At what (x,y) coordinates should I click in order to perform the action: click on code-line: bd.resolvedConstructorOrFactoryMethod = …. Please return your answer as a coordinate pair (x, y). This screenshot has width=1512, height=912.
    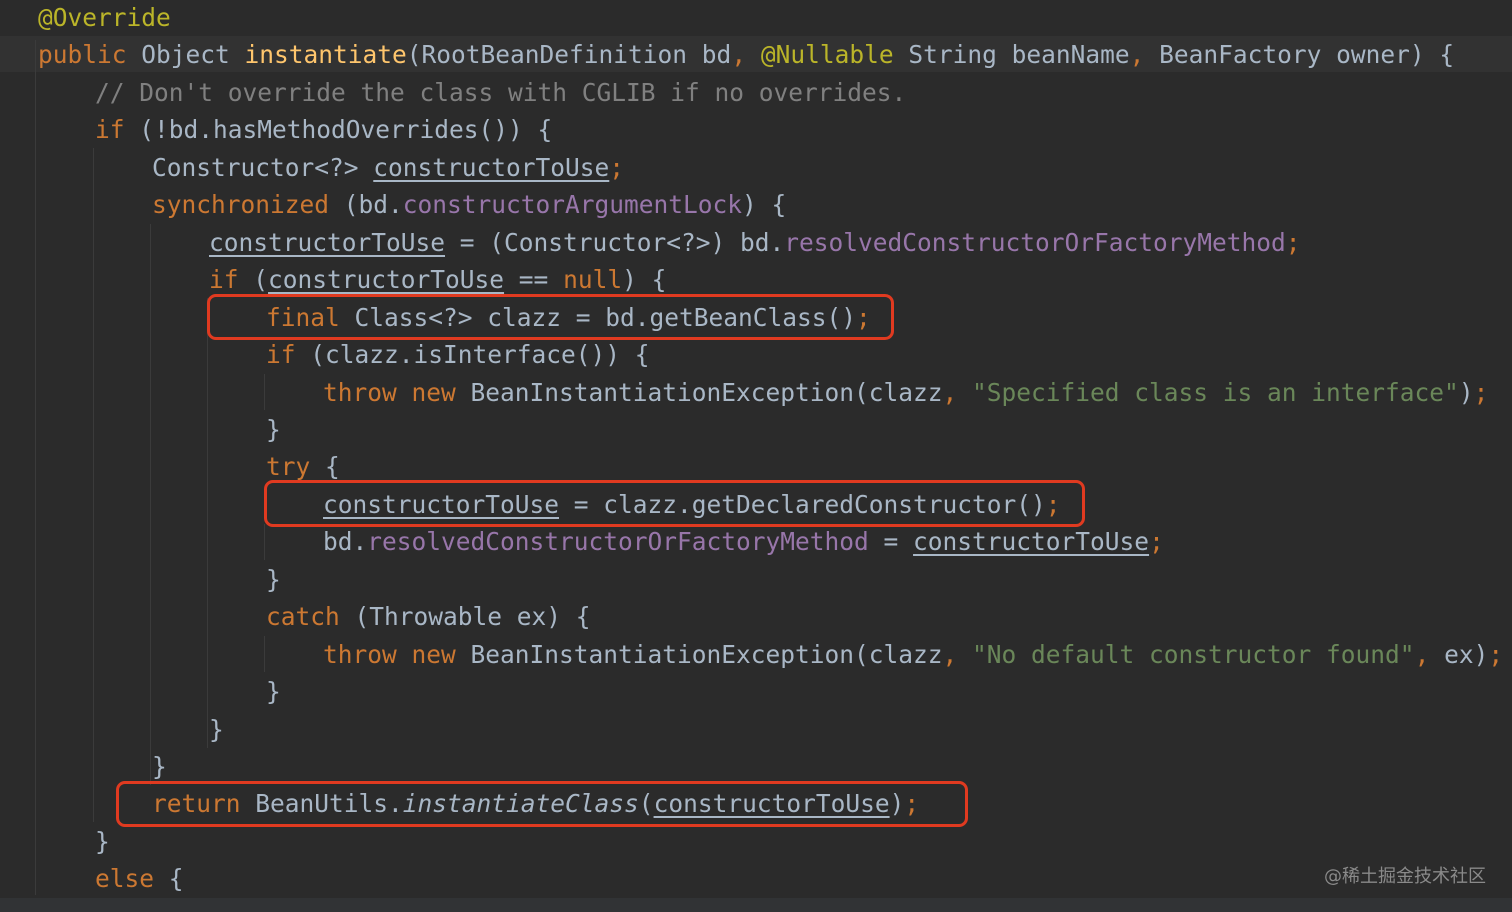
    Looking at the image, I should click on (743, 541).